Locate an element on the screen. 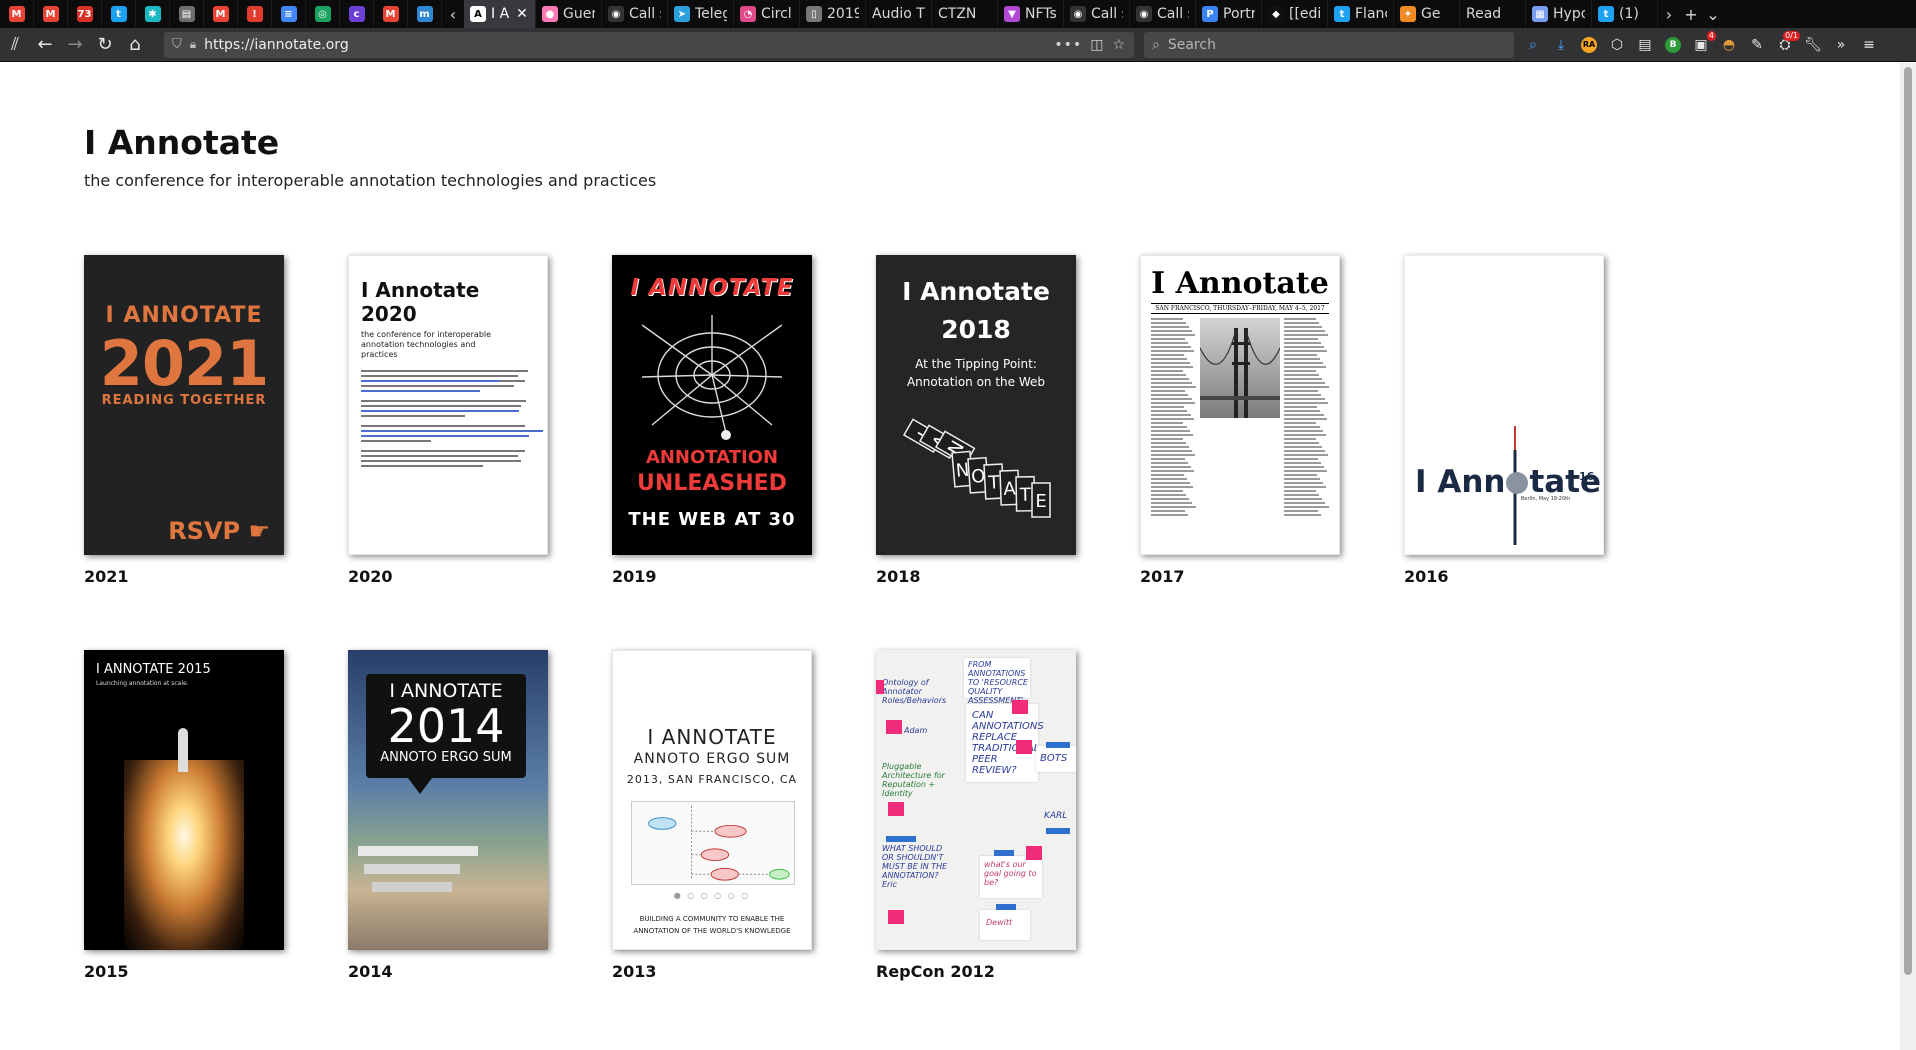 The image size is (1916, 1050). chevron-right-icon: › is located at coordinates (1669, 14).